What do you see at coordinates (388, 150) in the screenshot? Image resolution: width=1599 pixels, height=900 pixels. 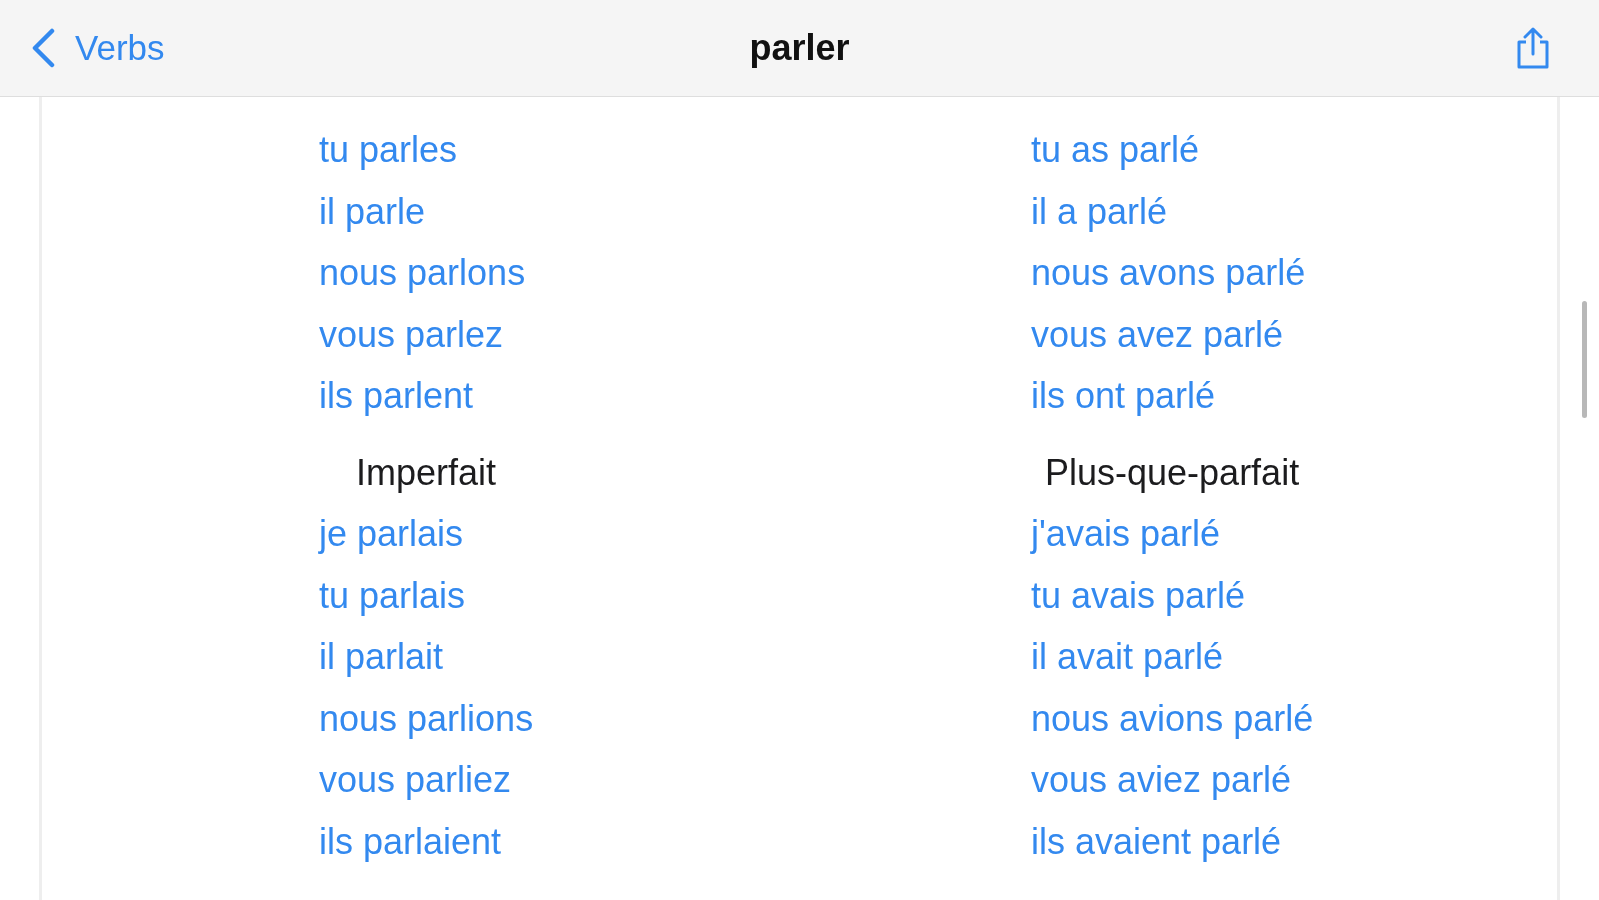 I see `verb-form-link: tu parles` at bounding box center [388, 150].